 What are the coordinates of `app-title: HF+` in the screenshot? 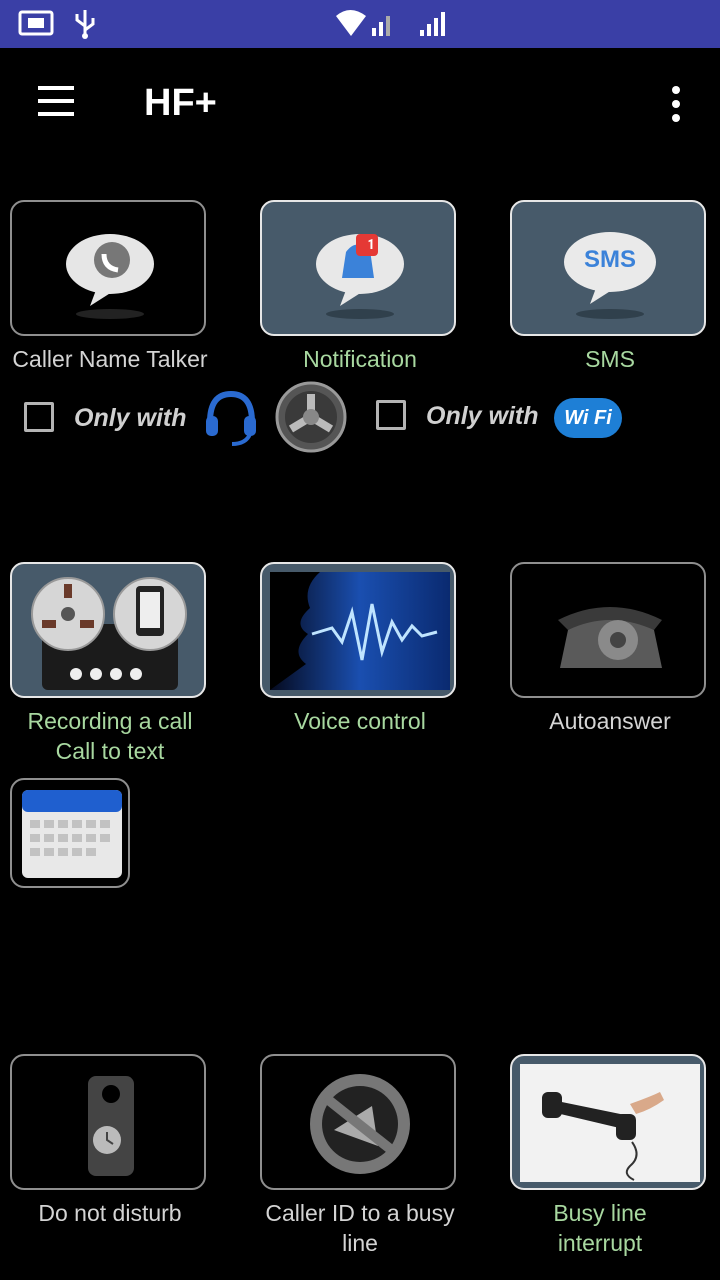 It's located at (180, 103).